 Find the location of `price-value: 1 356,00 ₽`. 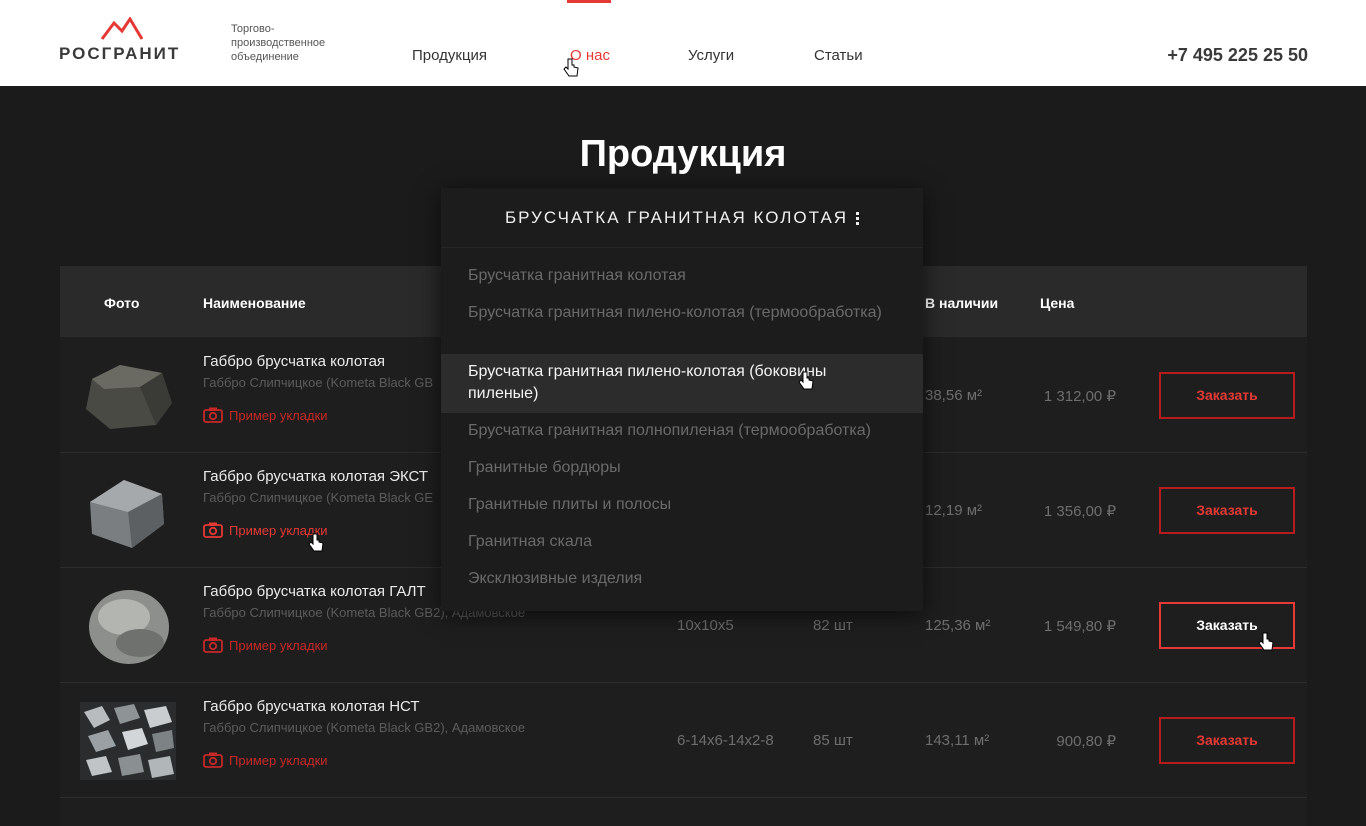

price-value: 1 356,00 ₽ is located at coordinates (1079, 511).